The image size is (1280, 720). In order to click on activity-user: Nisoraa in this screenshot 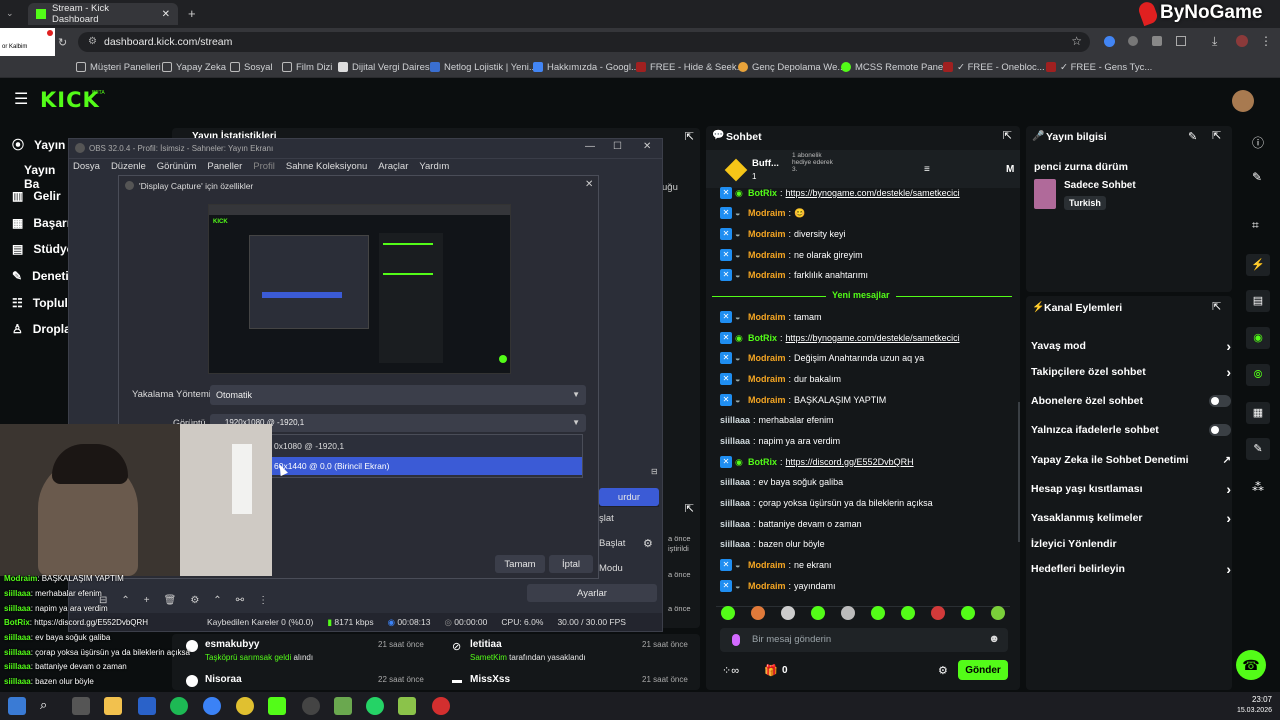, I will do `click(223, 679)`.